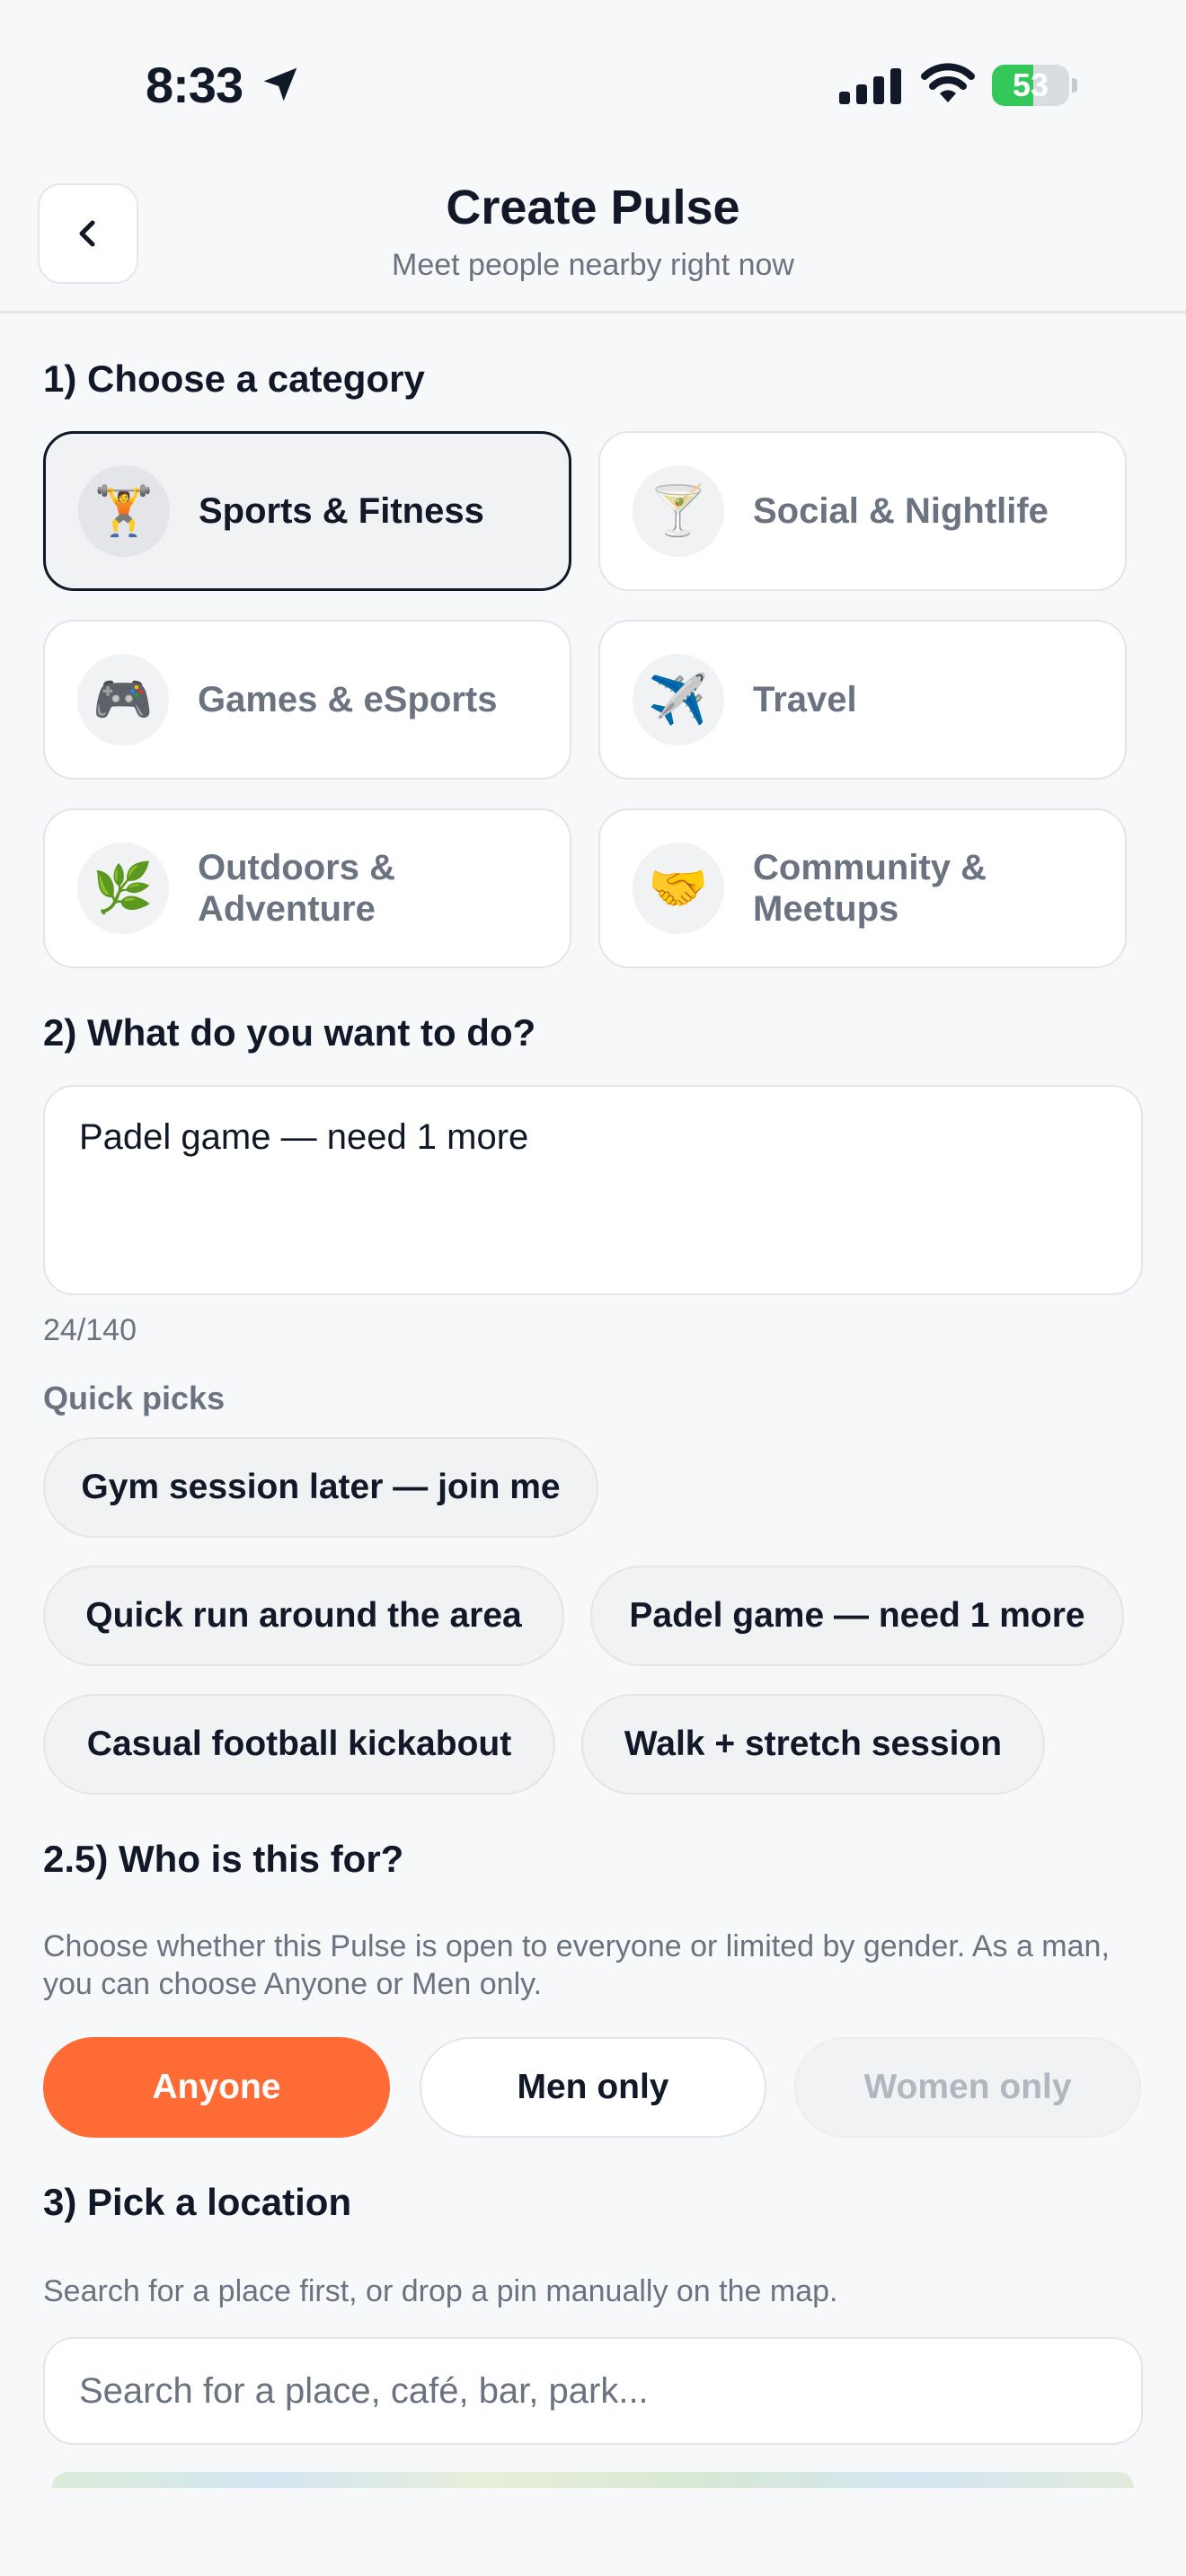  Describe the element at coordinates (1030, 84) in the screenshot. I see `battery-percent: 53` at that location.